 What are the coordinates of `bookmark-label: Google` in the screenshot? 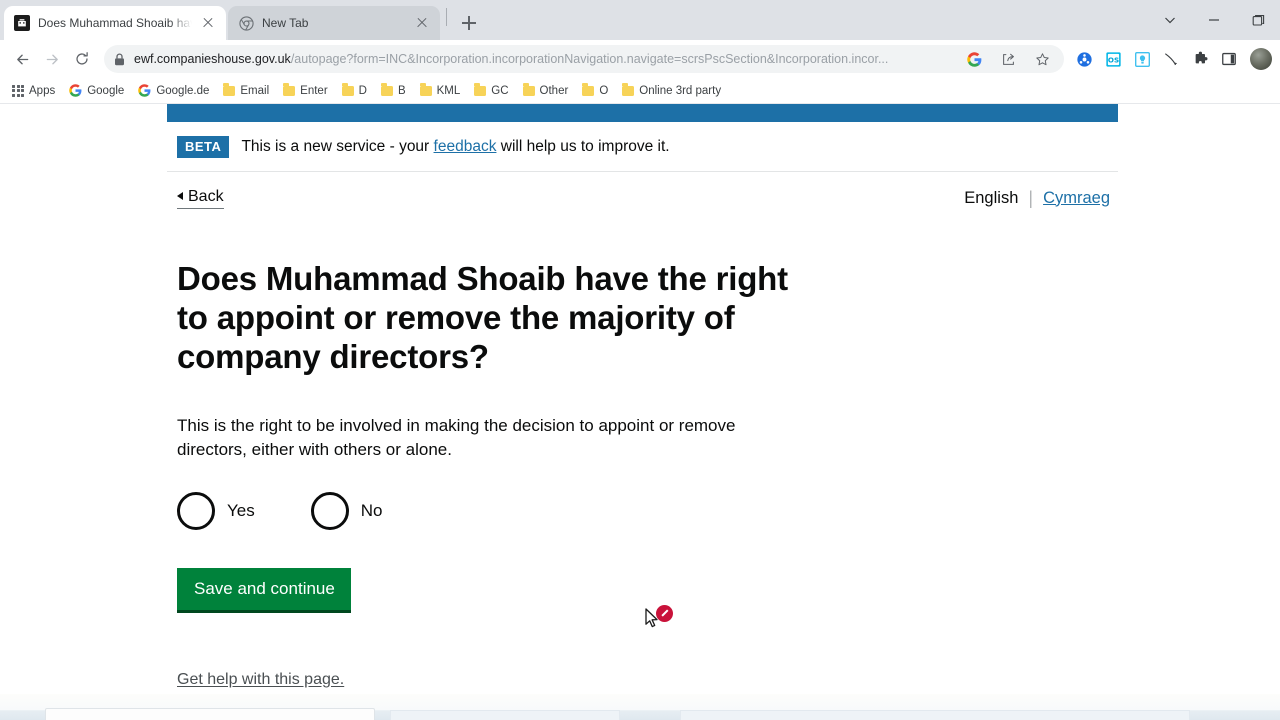 It's located at (106, 90).